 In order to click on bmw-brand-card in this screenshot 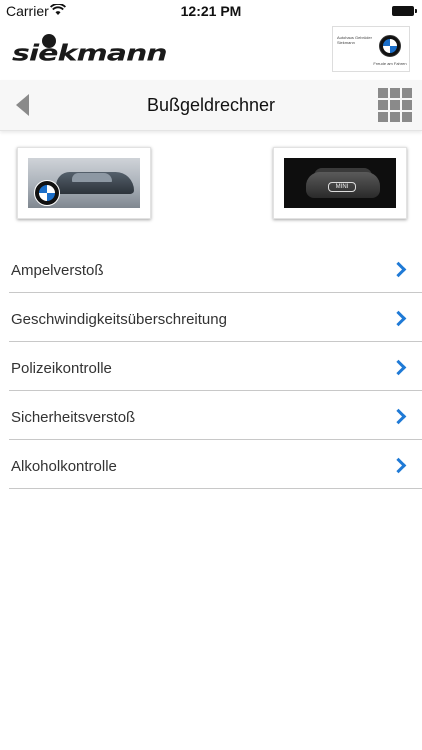, I will do `click(84, 183)`.